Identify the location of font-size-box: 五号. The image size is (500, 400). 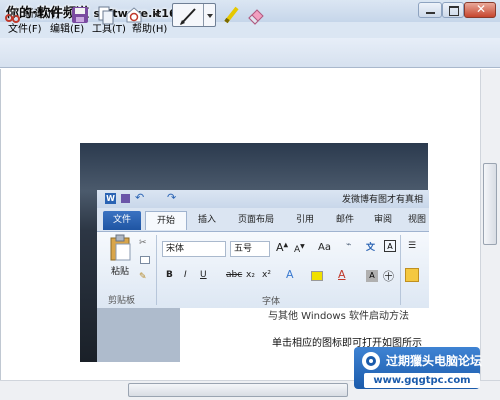
(250, 249).